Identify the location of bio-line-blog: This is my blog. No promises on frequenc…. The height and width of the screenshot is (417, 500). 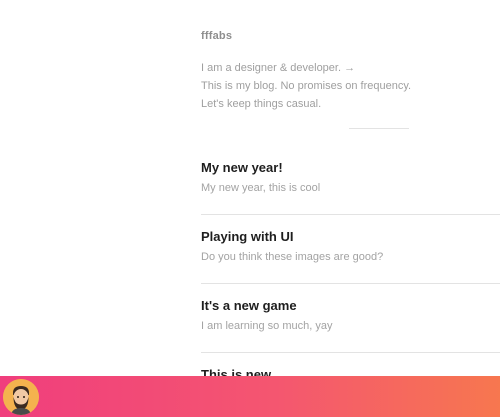
(306, 86).